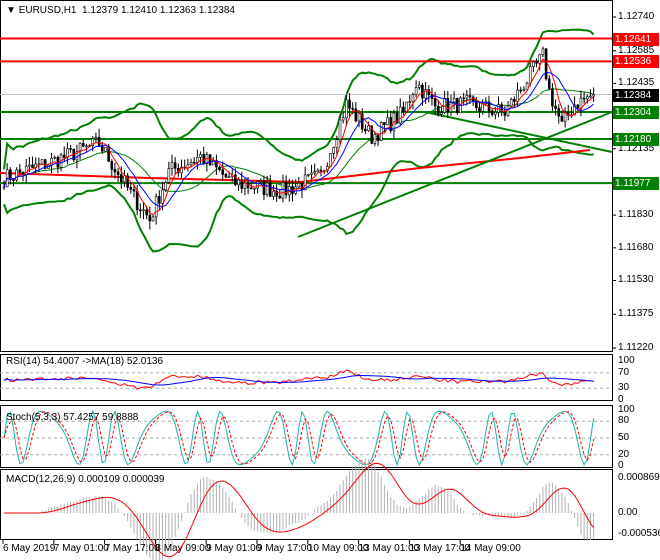 Image resolution: width=660 pixels, height=560 pixels. I want to click on price-tick-label: 1.11375, so click(636, 314).